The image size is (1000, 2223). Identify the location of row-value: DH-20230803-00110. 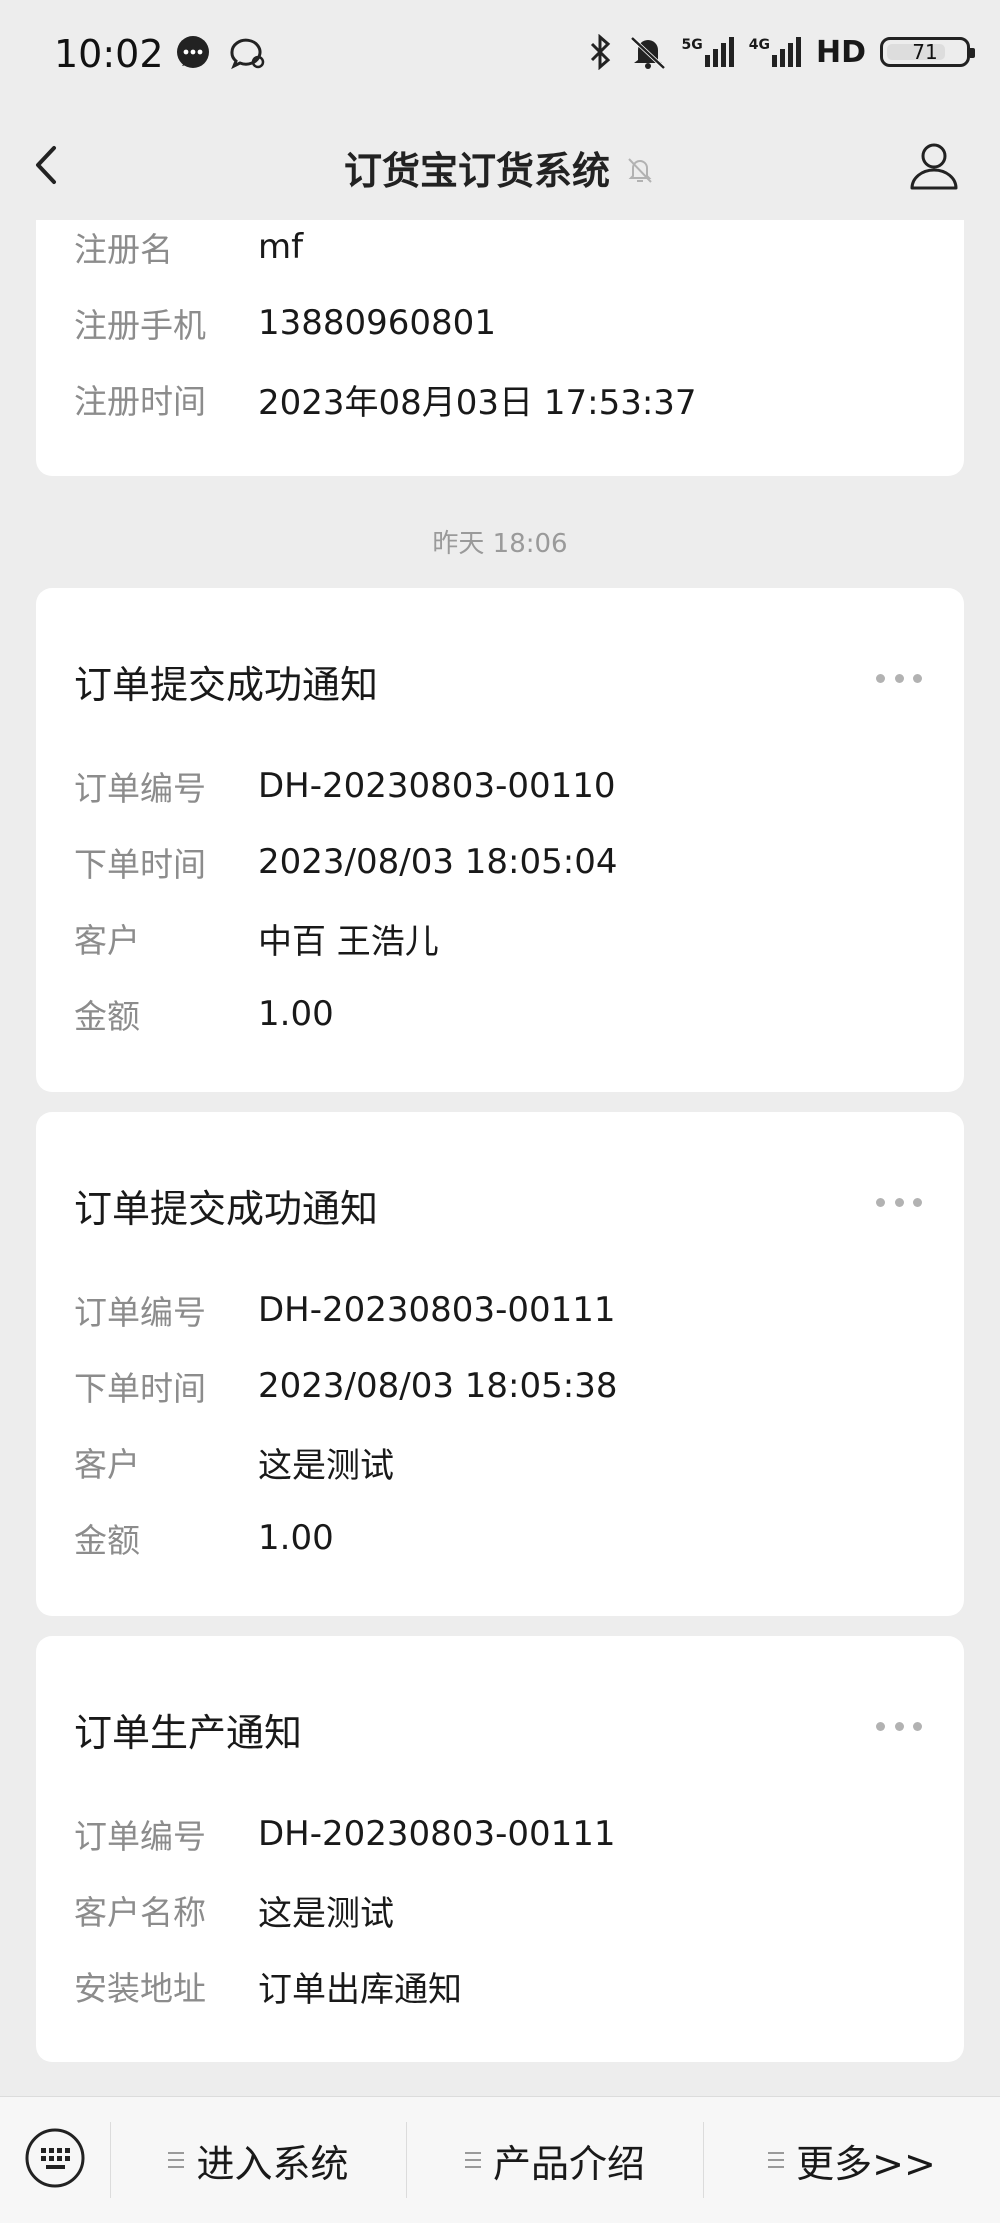
(437, 786).